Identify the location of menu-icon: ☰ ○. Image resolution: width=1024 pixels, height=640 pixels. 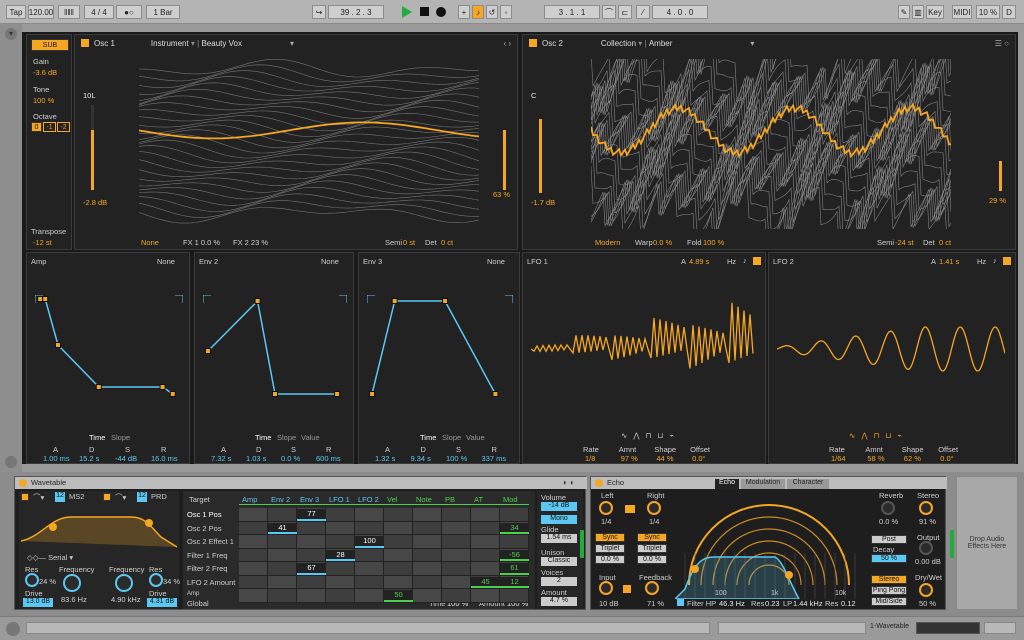
(1002, 43).